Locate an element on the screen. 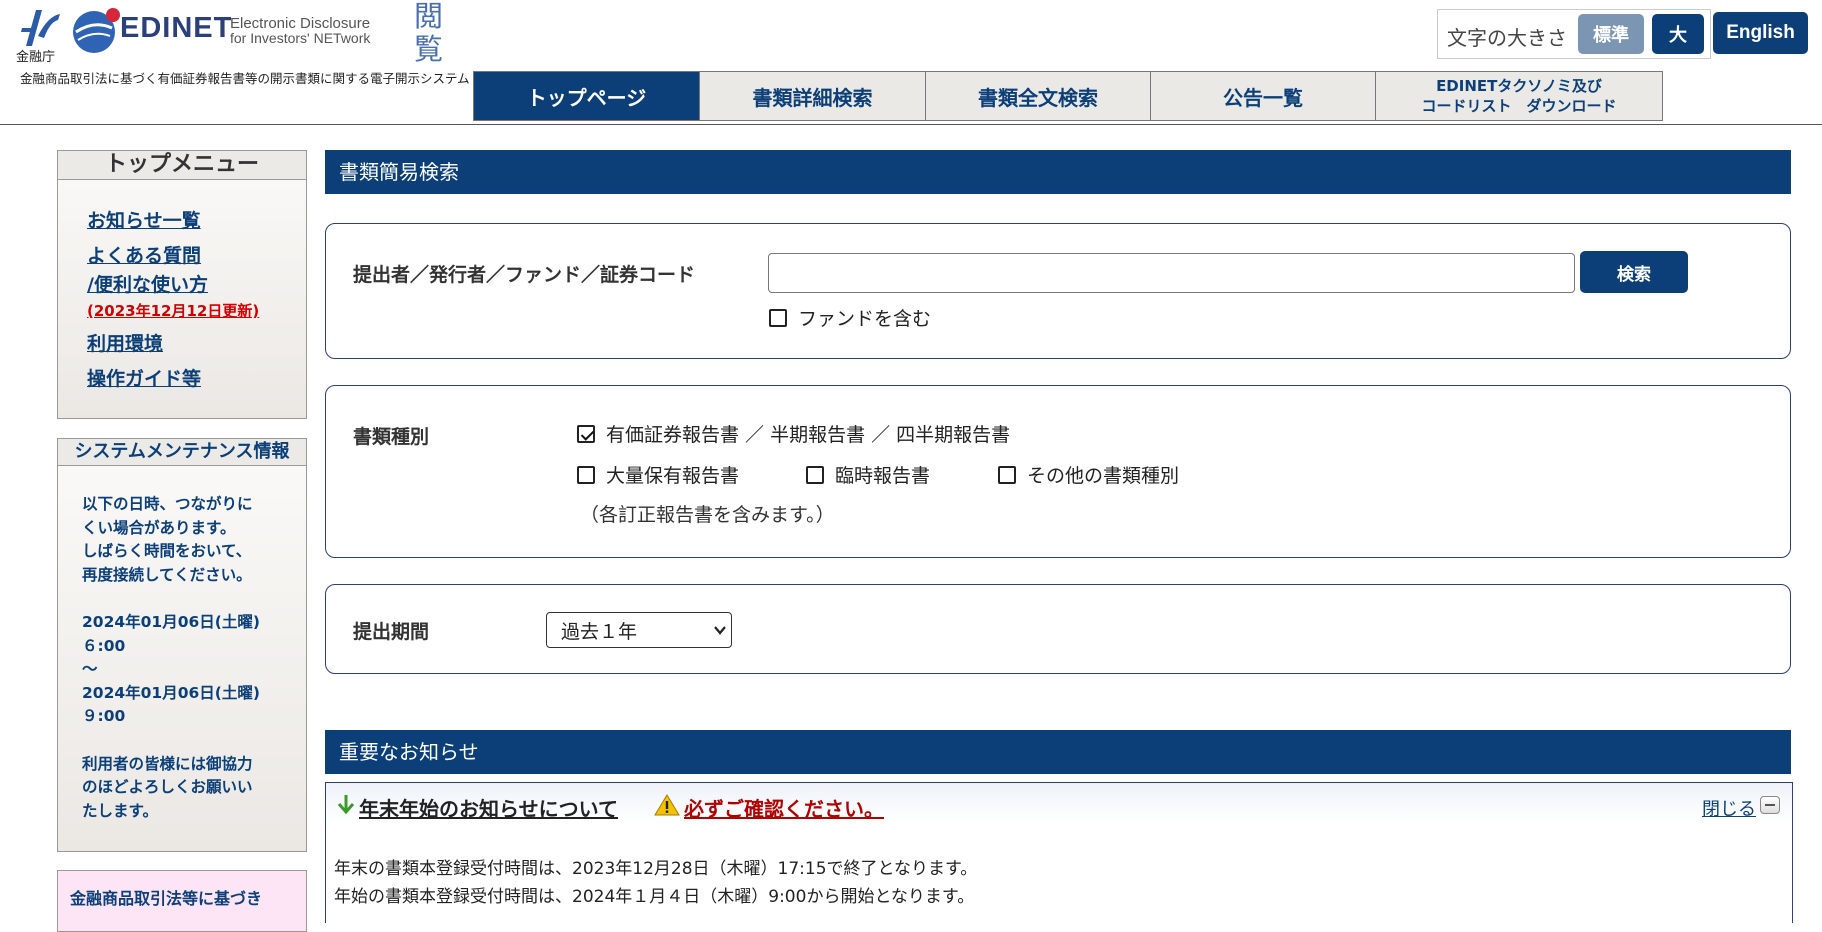 The height and width of the screenshot is (932, 1822). fsa-label: 金融庁 is located at coordinates (36, 57).